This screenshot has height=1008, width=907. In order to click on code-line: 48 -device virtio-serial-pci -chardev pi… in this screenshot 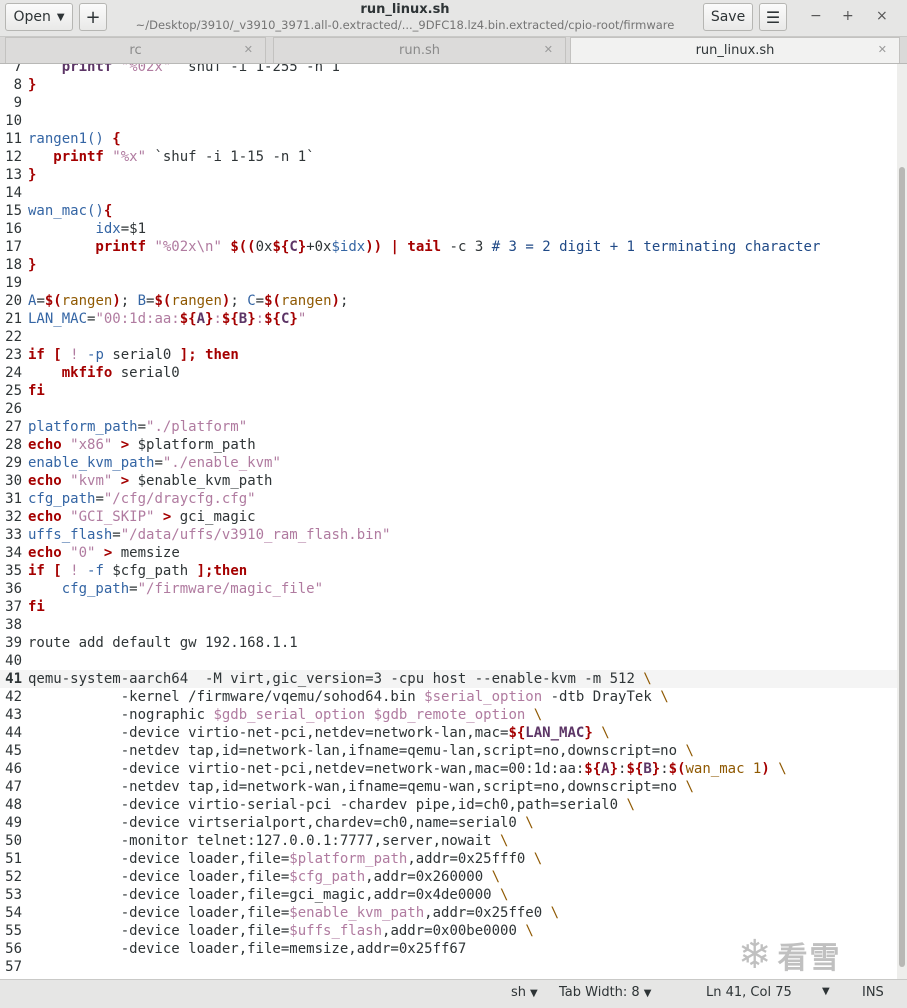, I will do `click(448, 805)`.